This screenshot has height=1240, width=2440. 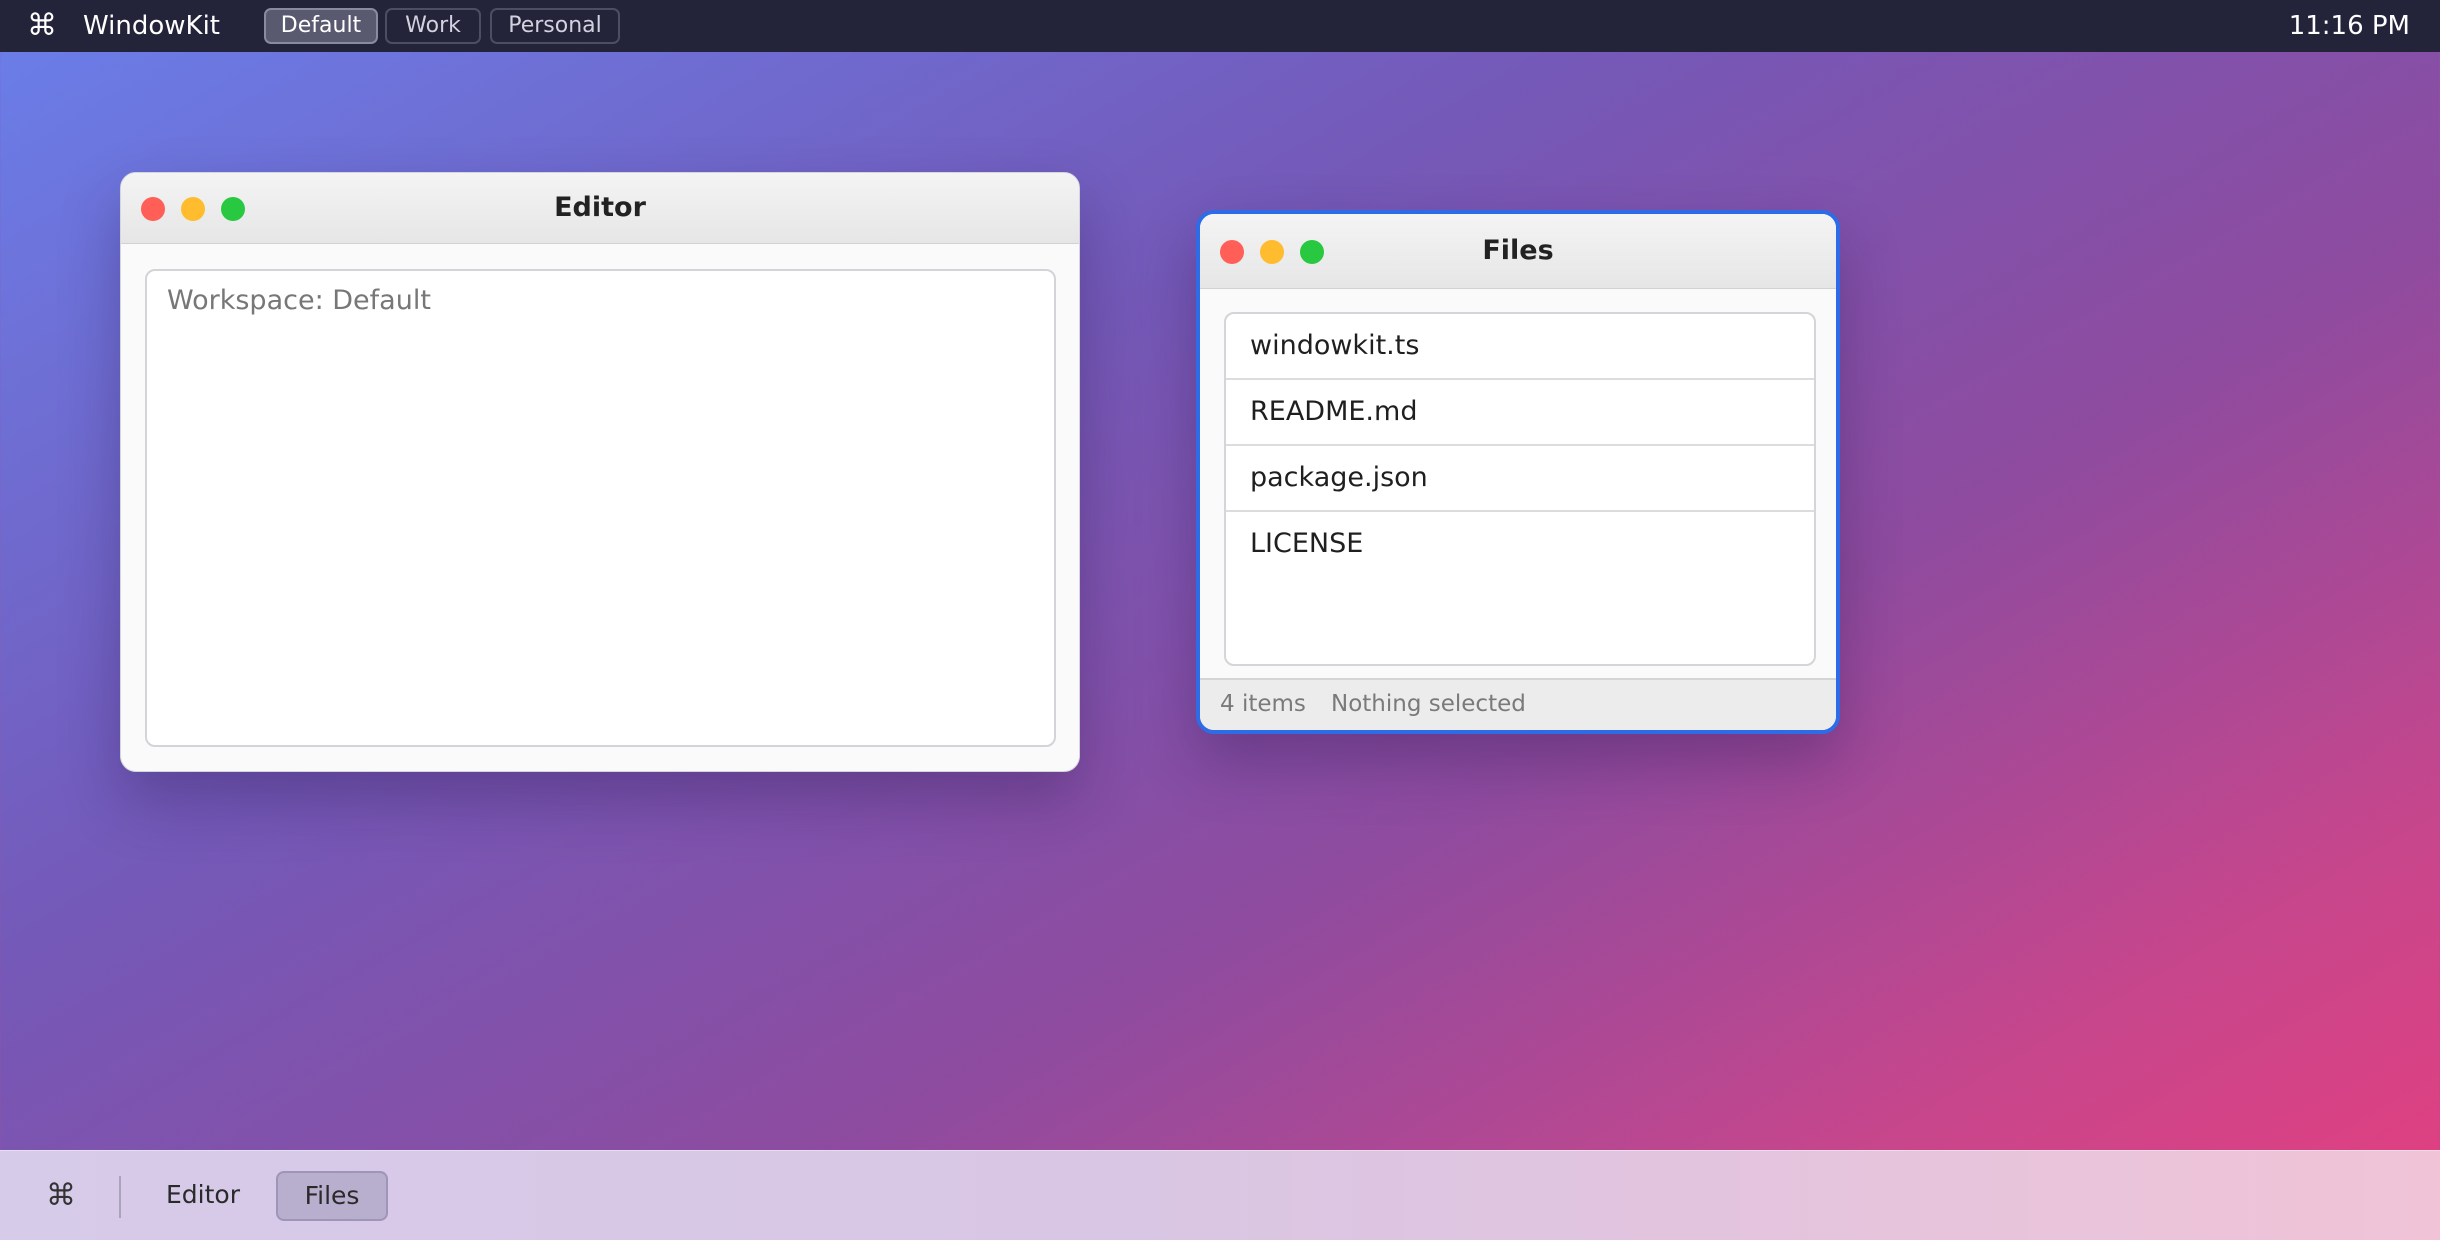 I want to click on file-list-item: README.md, so click(x=1520, y=413).